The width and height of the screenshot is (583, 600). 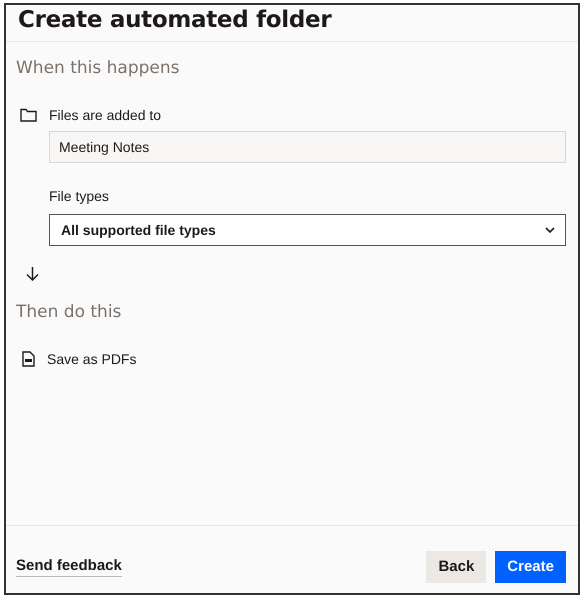 What do you see at coordinates (105, 115) in the screenshot?
I see `field-label: Files are added to` at bounding box center [105, 115].